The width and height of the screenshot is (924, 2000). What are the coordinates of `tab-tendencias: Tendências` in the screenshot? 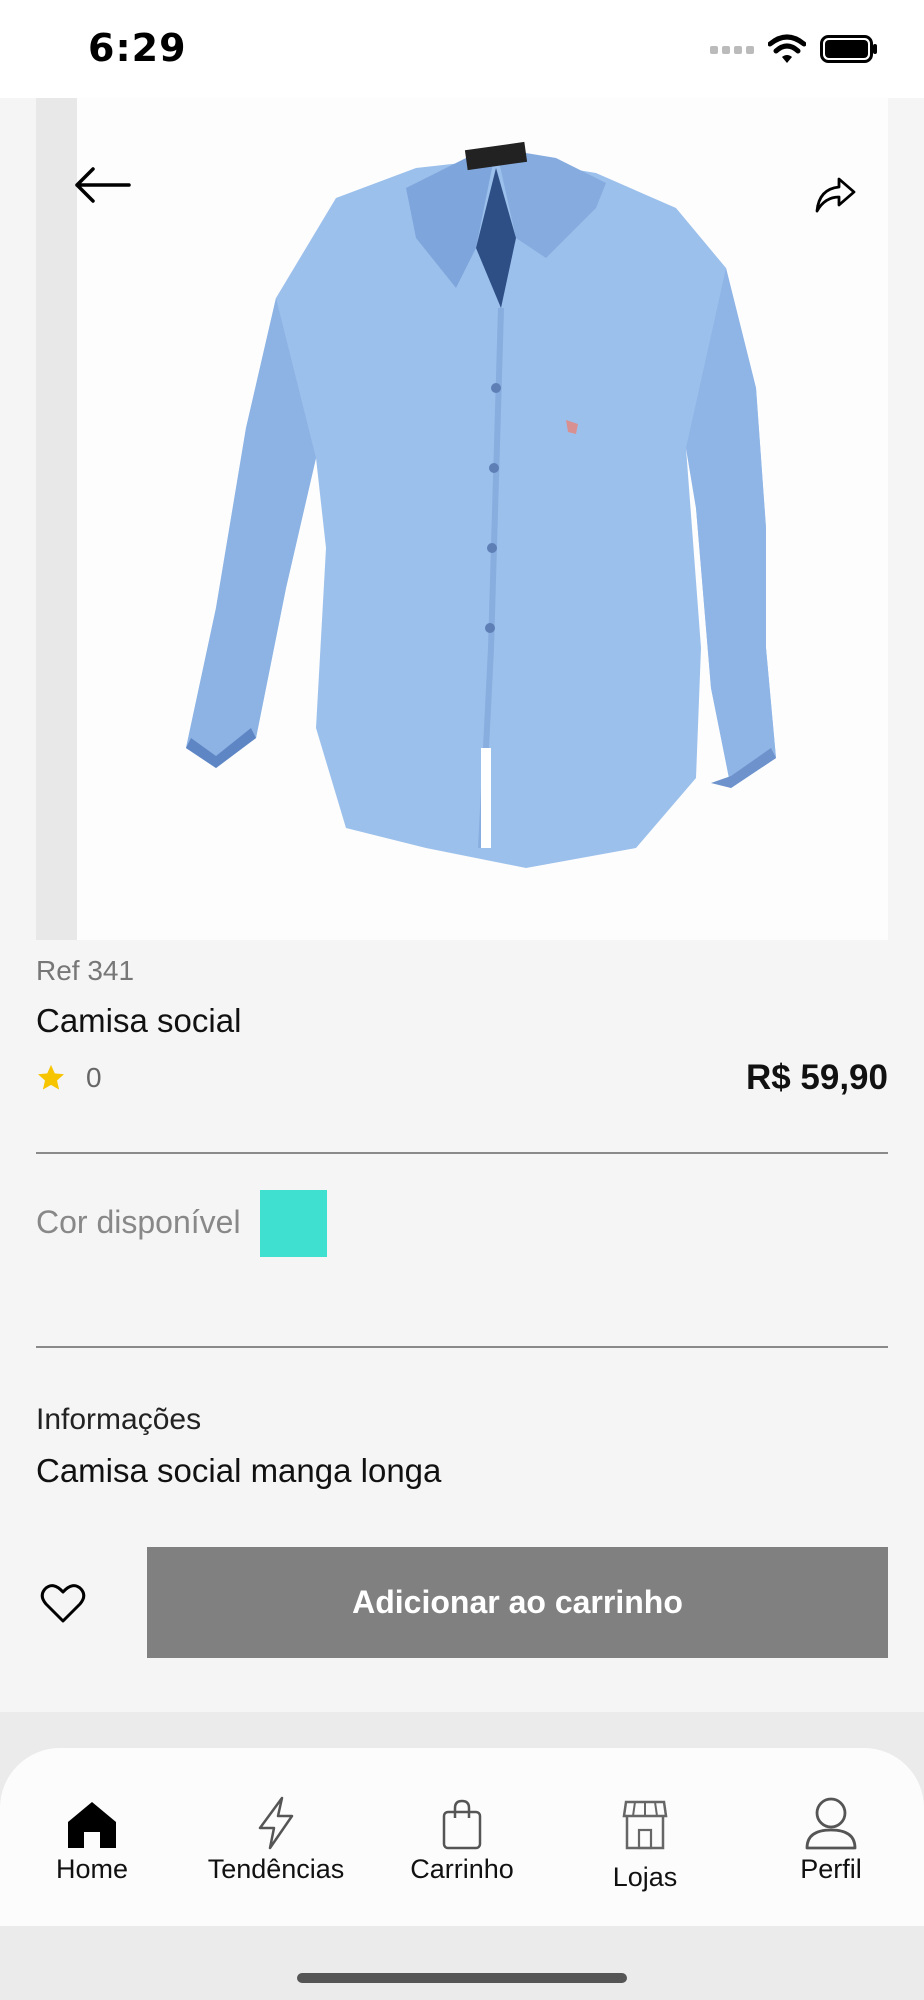 It's located at (276, 1837).